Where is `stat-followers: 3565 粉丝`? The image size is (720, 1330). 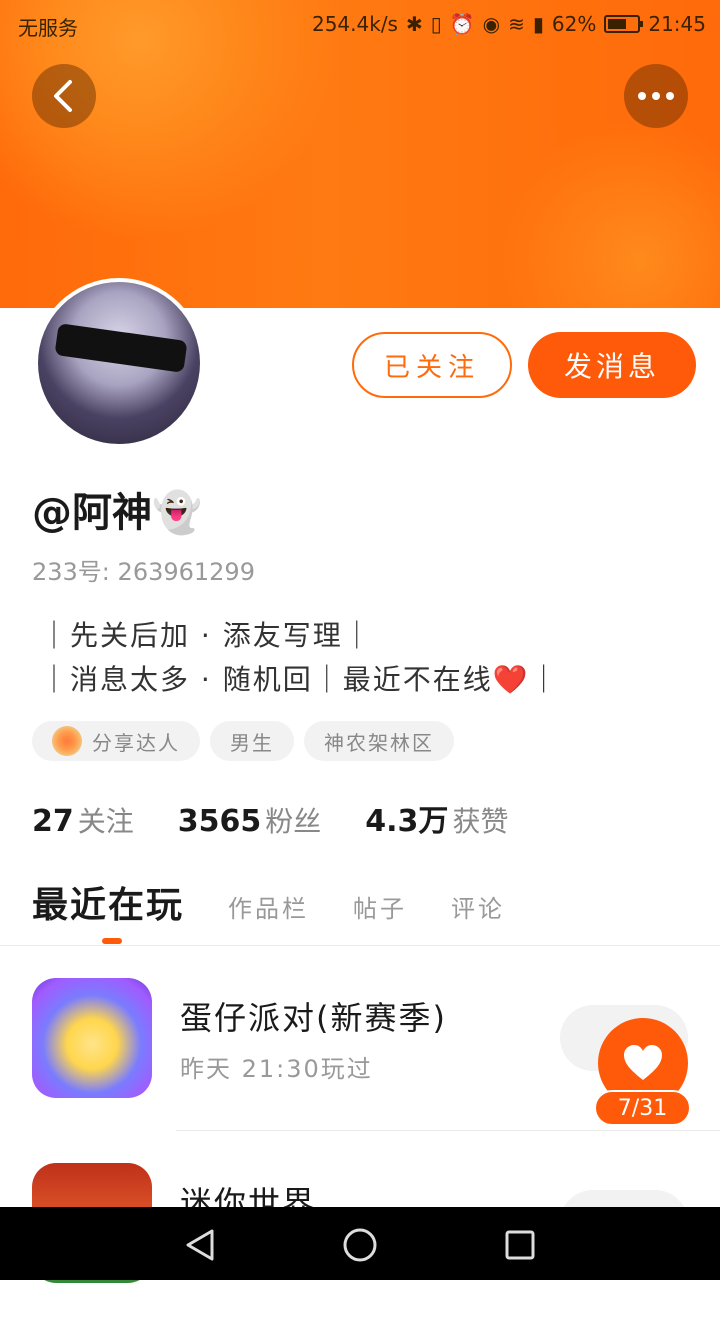
stat-followers: 3565 粉丝 is located at coordinates (250, 820).